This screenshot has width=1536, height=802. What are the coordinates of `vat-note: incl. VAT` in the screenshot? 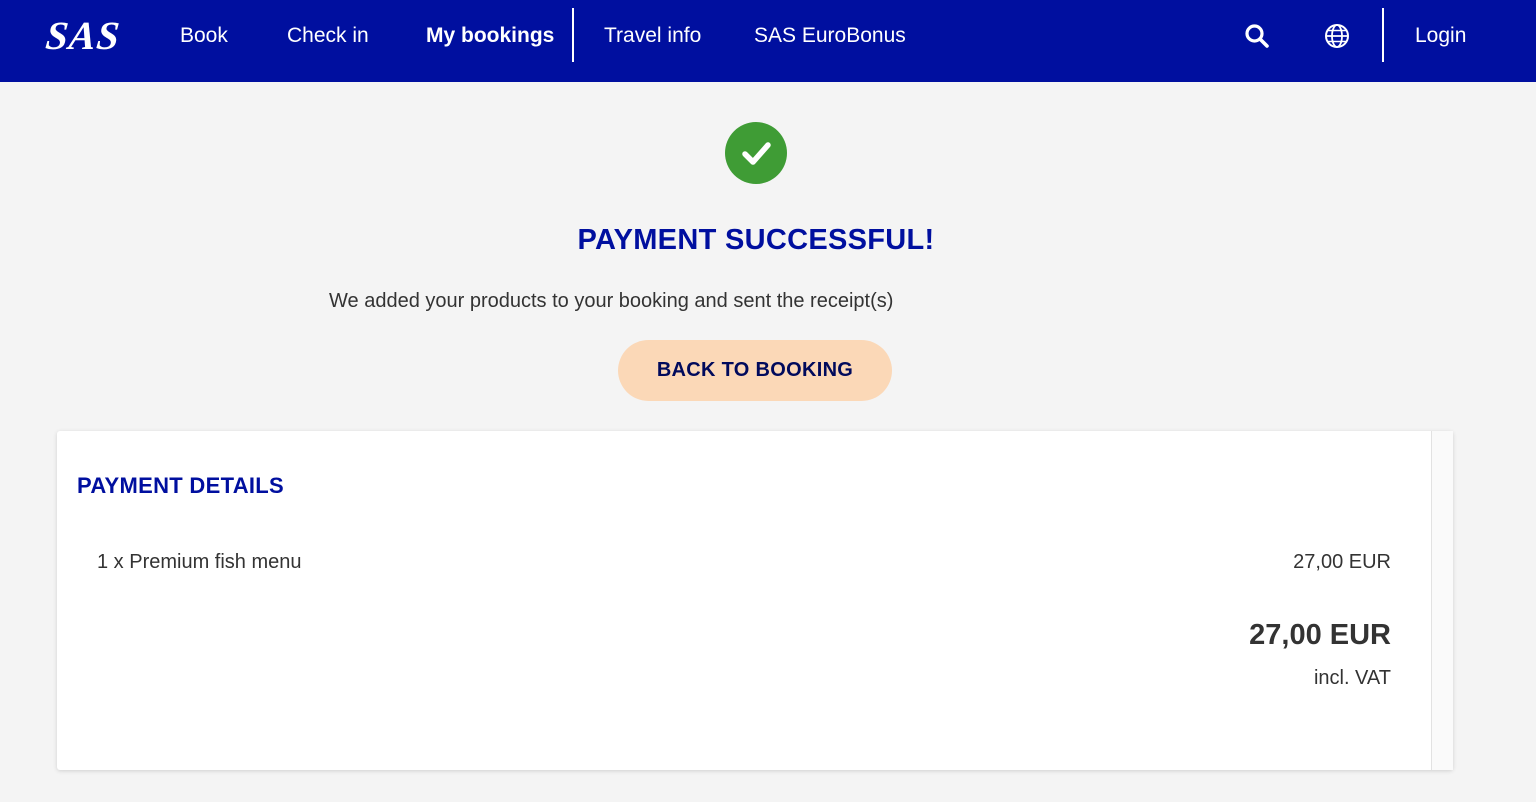 It's located at (1352, 678).